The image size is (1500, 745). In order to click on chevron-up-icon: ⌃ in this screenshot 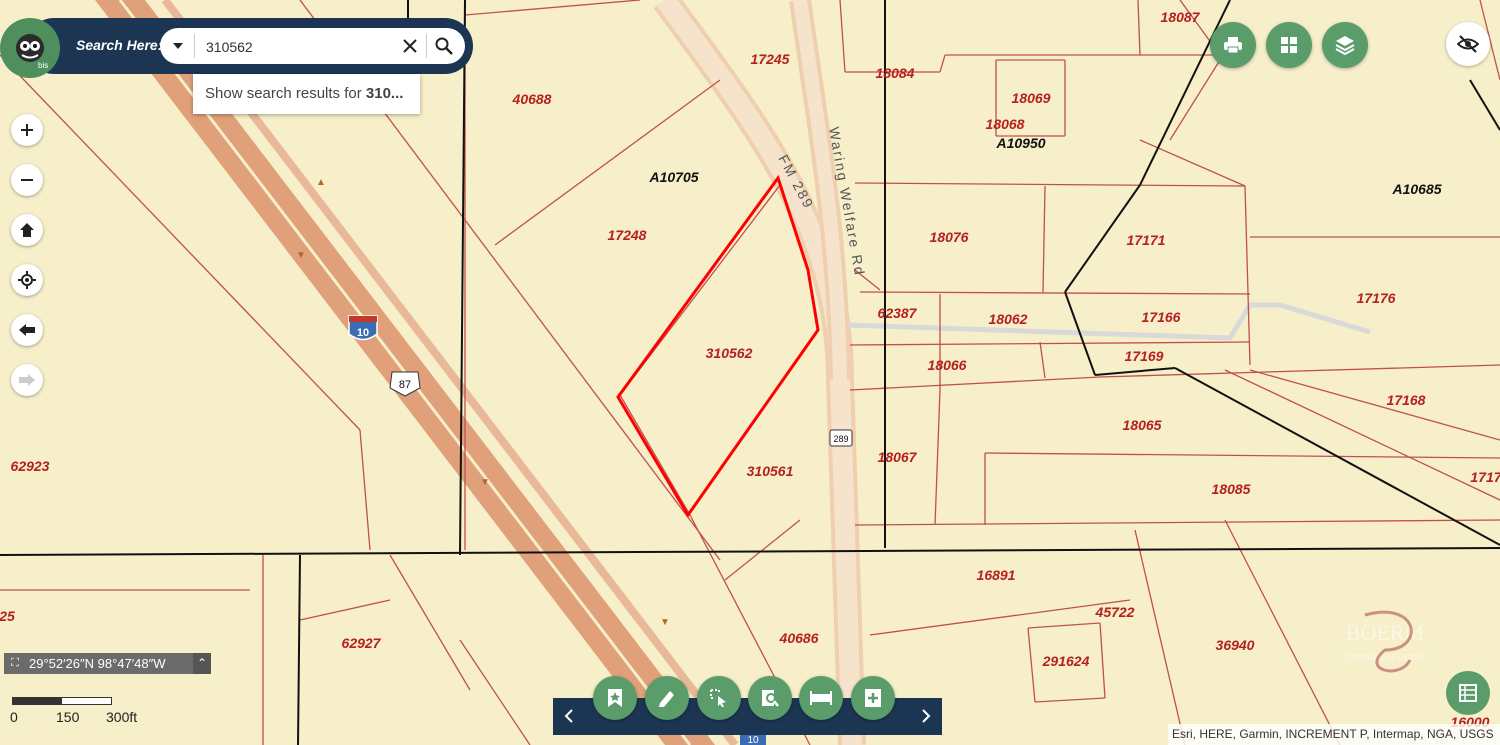, I will do `click(202, 663)`.